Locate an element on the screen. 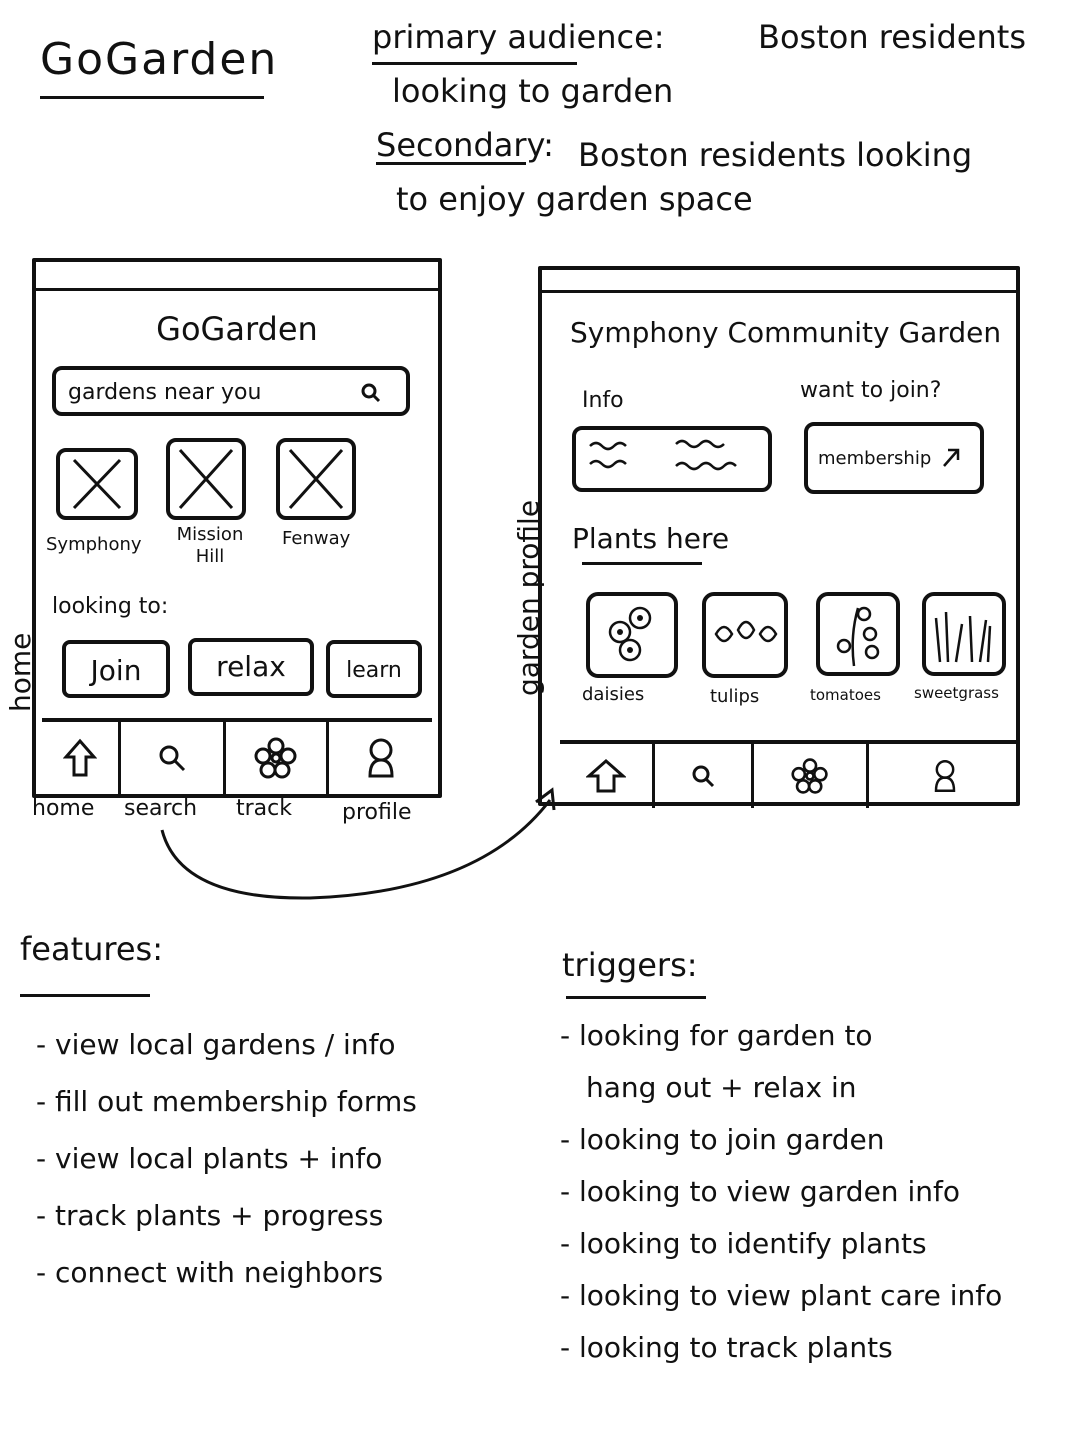 The width and height of the screenshot is (1072, 1429). plant-card-daisies is located at coordinates (632, 635).